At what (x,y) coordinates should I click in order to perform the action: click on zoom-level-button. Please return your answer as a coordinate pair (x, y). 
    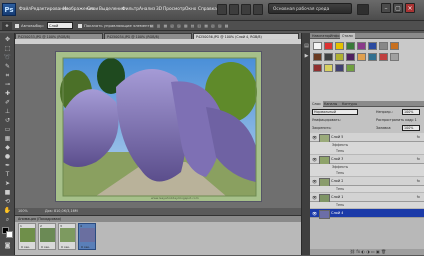
    Looking at the image, I should click on (246, 9).